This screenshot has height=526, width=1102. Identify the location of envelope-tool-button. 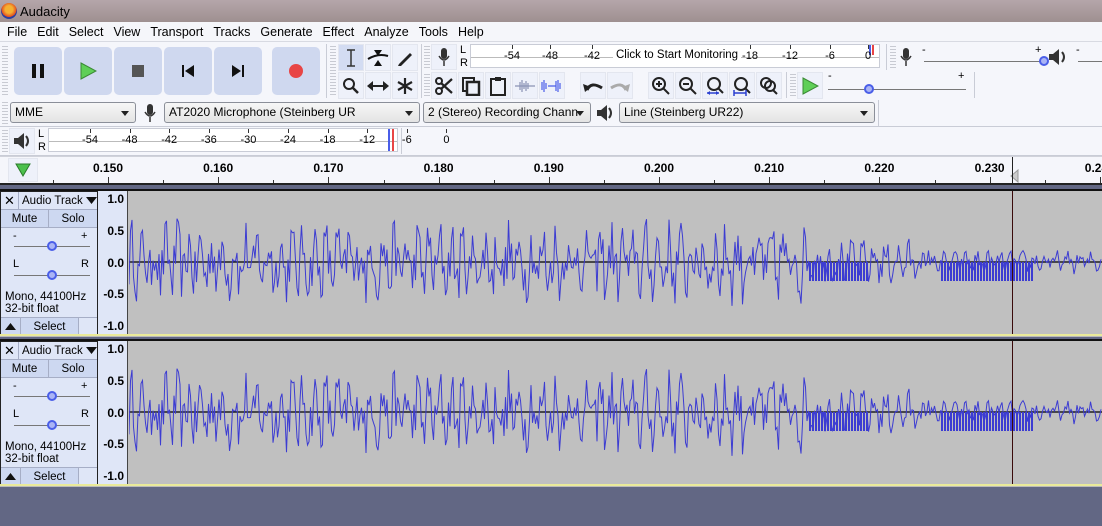
(378, 57).